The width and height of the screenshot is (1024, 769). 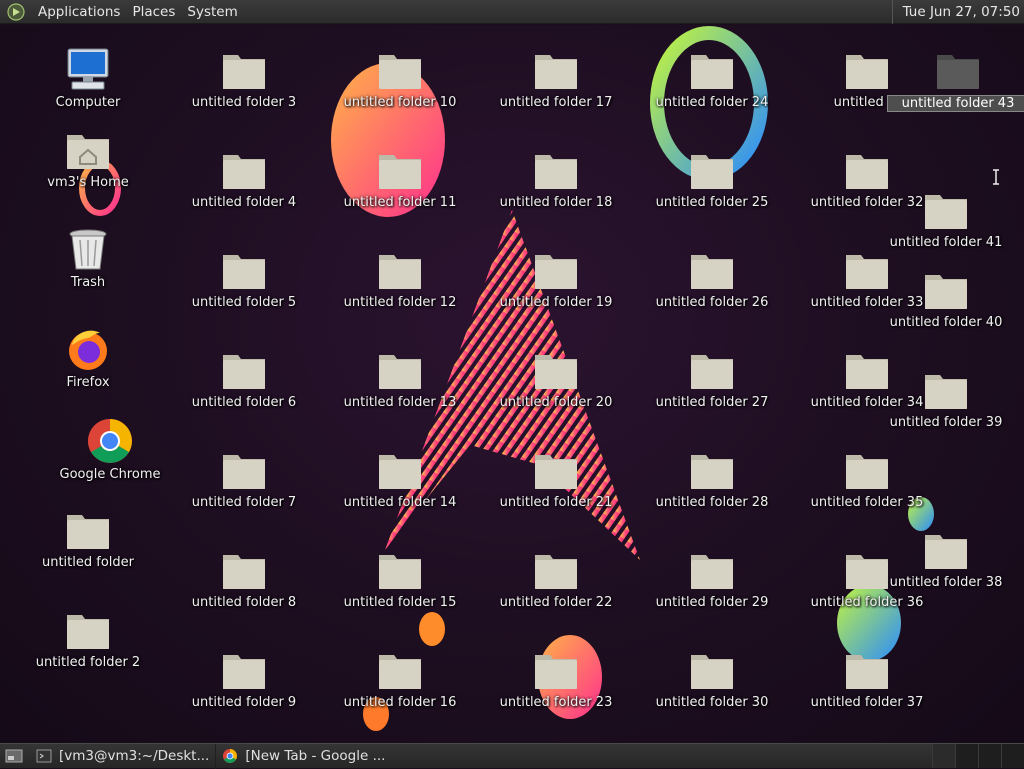 I want to click on icon-label: untitled folder 4, so click(x=244, y=202).